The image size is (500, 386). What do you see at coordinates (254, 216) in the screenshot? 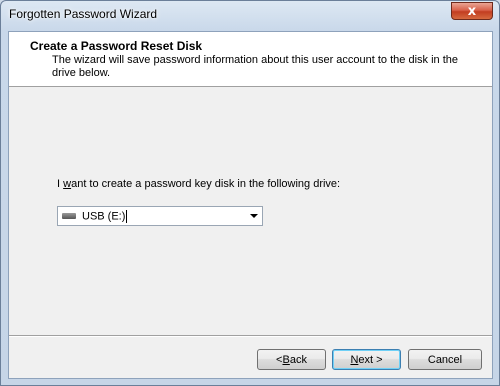
I see `chevron-down-icon` at bounding box center [254, 216].